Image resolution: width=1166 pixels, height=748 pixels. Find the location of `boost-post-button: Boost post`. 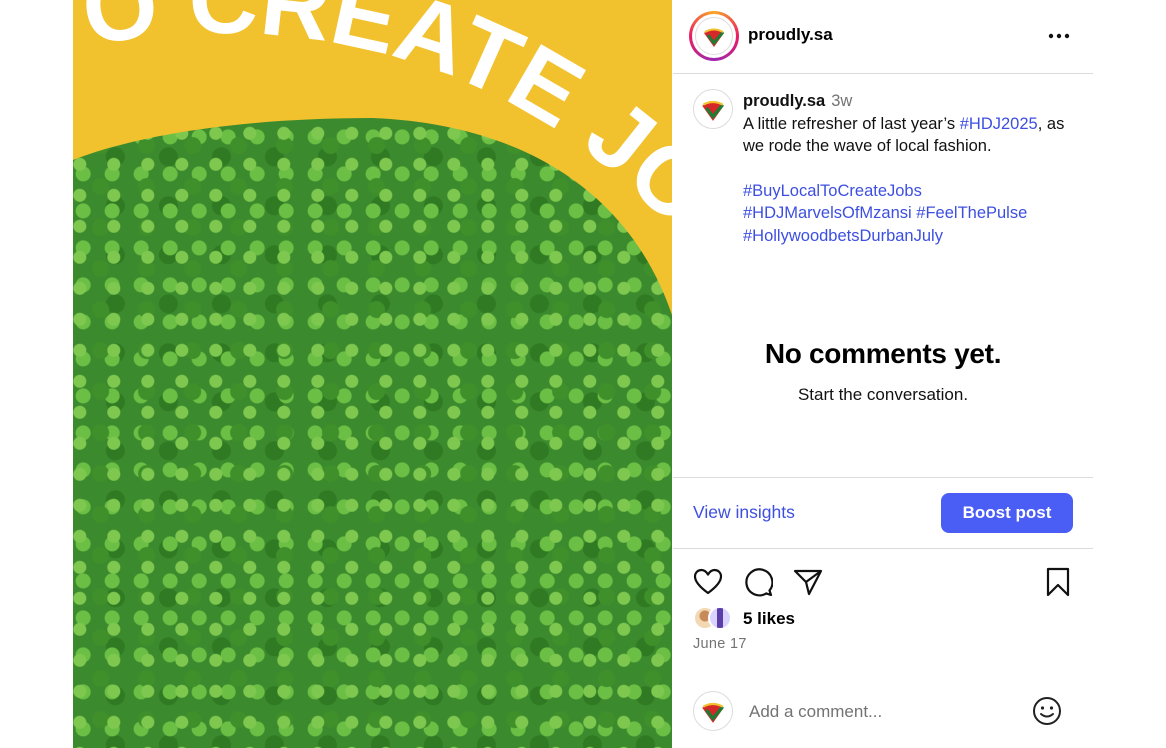

boost-post-button: Boost post is located at coordinates (1007, 513).